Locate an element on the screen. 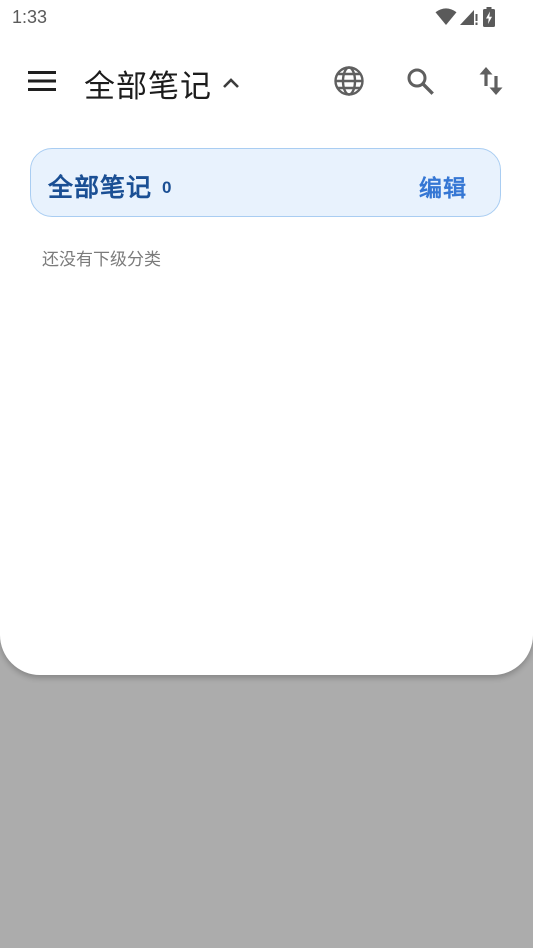 This screenshot has height=948, width=533. globe-icon is located at coordinates (349, 83).